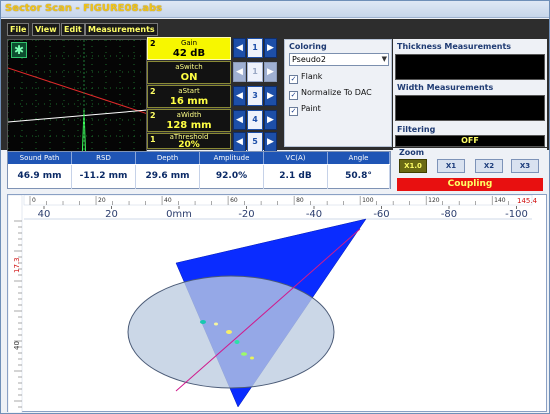 Image resolution: width=550 pixels, height=414 pixels. What do you see at coordinates (445, 87) in the screenshot?
I see `width-title: Width Measurements` at bounding box center [445, 87].